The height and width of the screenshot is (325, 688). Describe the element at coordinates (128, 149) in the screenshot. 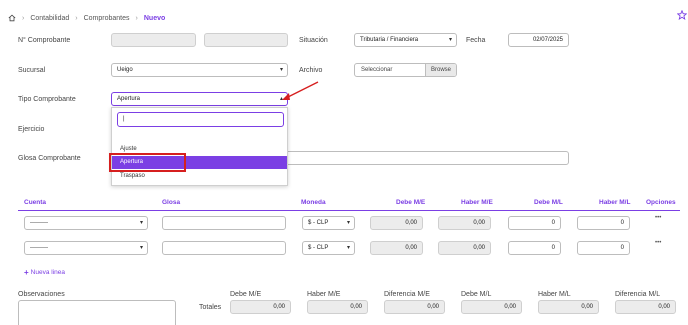

I see `dropdown-option-ajuste: Ajuste` at that location.